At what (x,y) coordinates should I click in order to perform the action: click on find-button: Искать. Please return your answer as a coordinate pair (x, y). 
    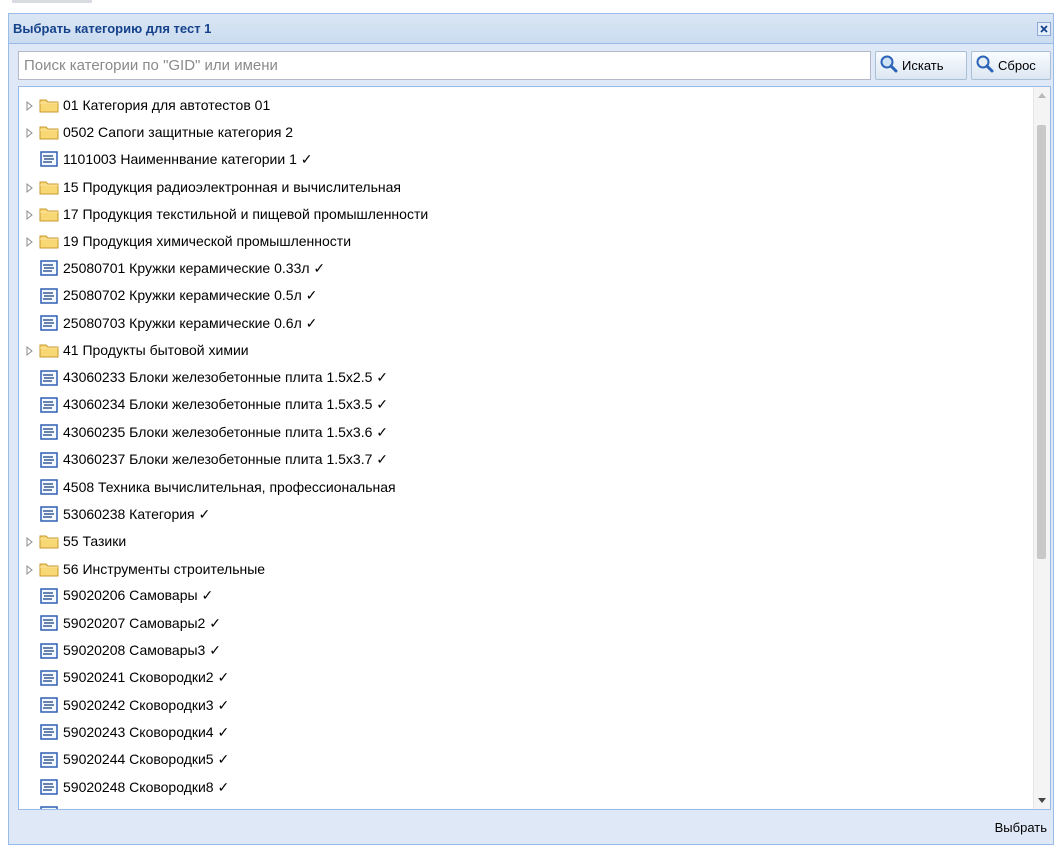
    Looking at the image, I should click on (921, 65).